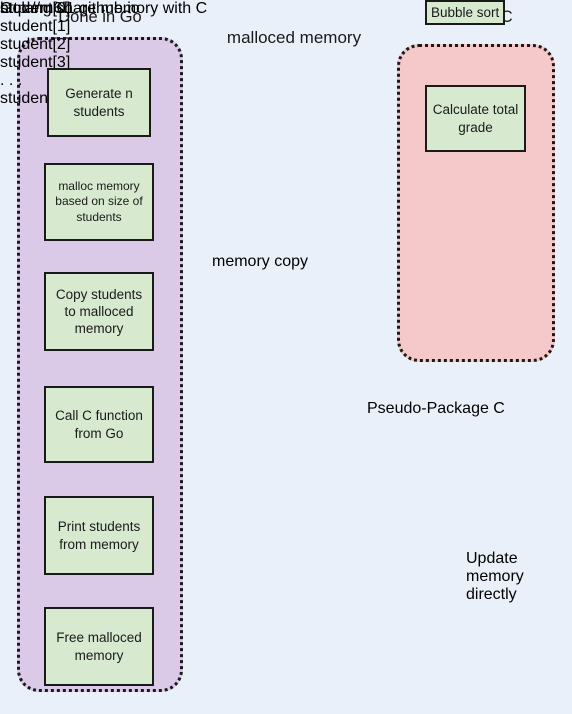 The width and height of the screenshot is (572, 714). Describe the element at coordinates (99, 535) in the screenshot. I see `process-box-print-students: Print students from memory` at that location.